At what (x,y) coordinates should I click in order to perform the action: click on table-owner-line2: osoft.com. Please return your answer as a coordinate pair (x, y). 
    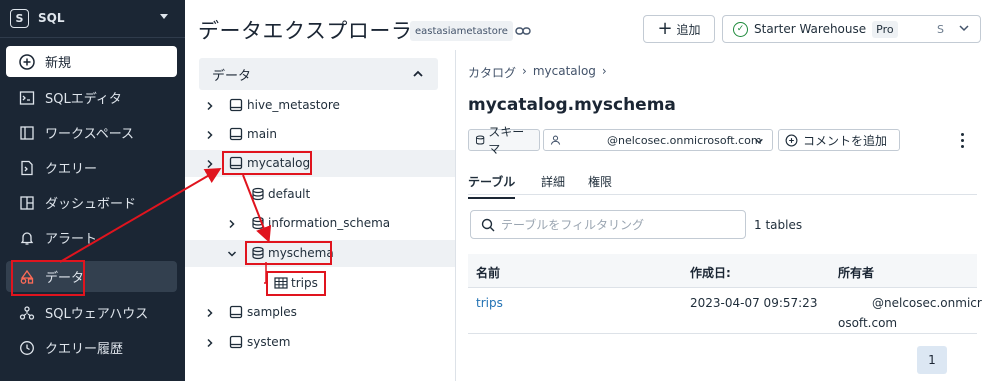
    Looking at the image, I should click on (868, 323).